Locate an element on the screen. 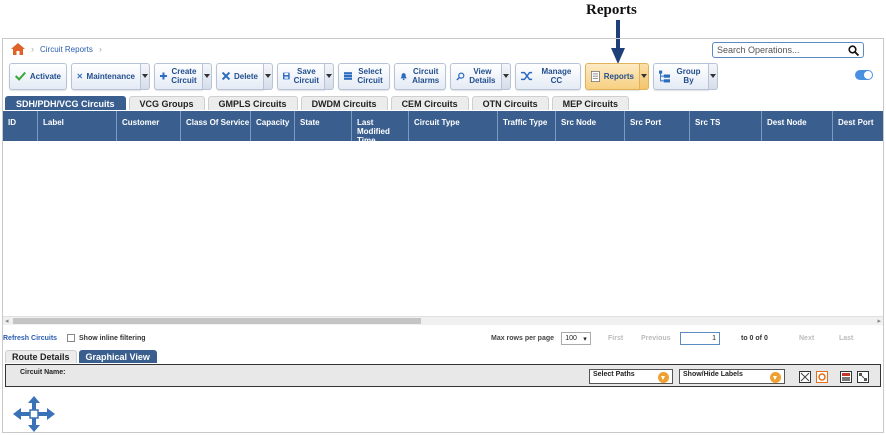 This screenshot has width=886, height=435. max-rows-select: 100 ▾ is located at coordinates (576, 338).